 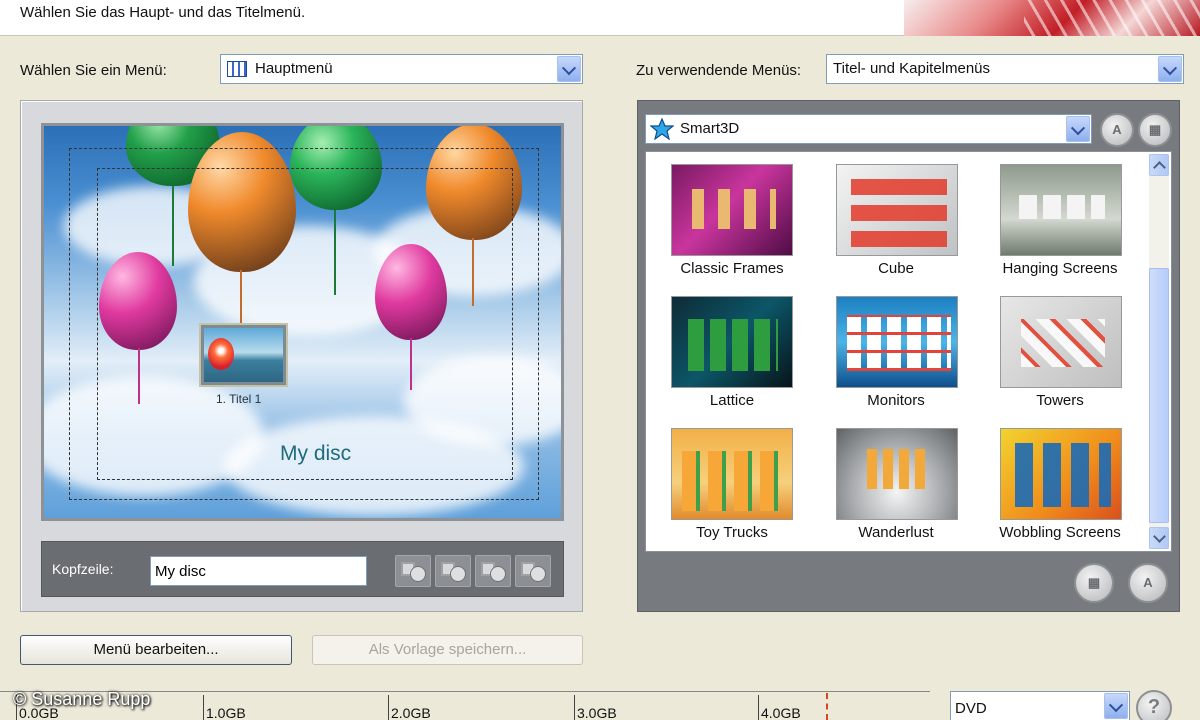 What do you see at coordinates (868, 129) in the screenshot?
I see `template-category-dropdown: Smart3D` at bounding box center [868, 129].